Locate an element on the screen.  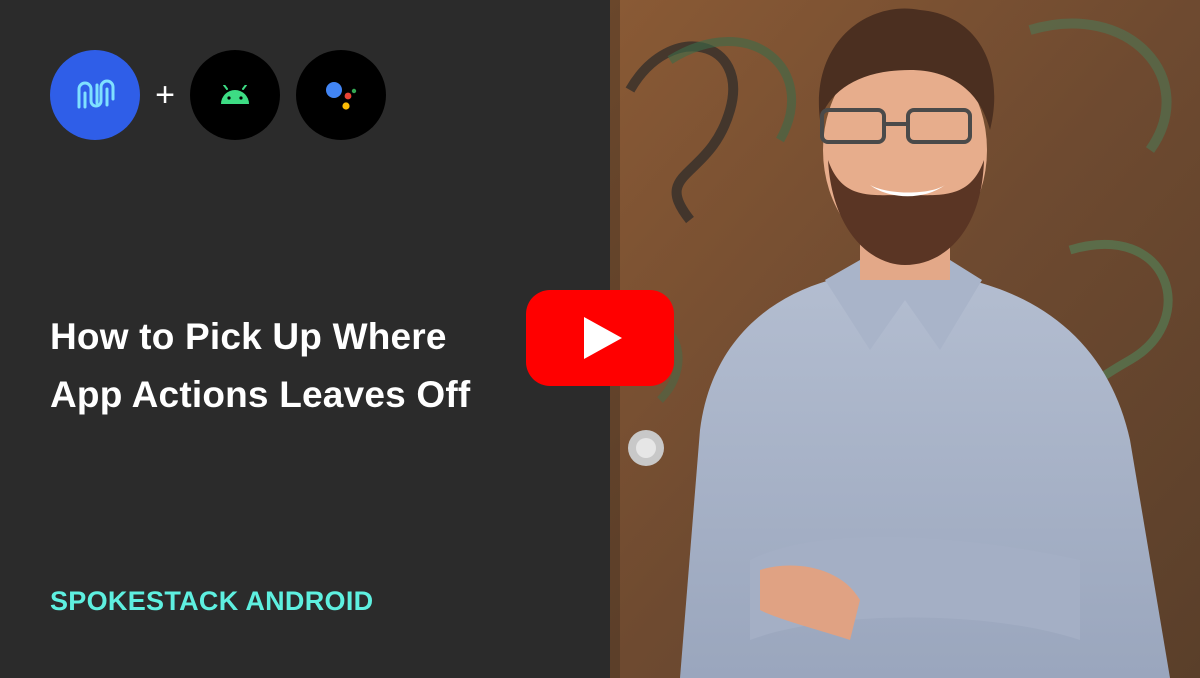
spokestack-icon is located at coordinates (96, 94).